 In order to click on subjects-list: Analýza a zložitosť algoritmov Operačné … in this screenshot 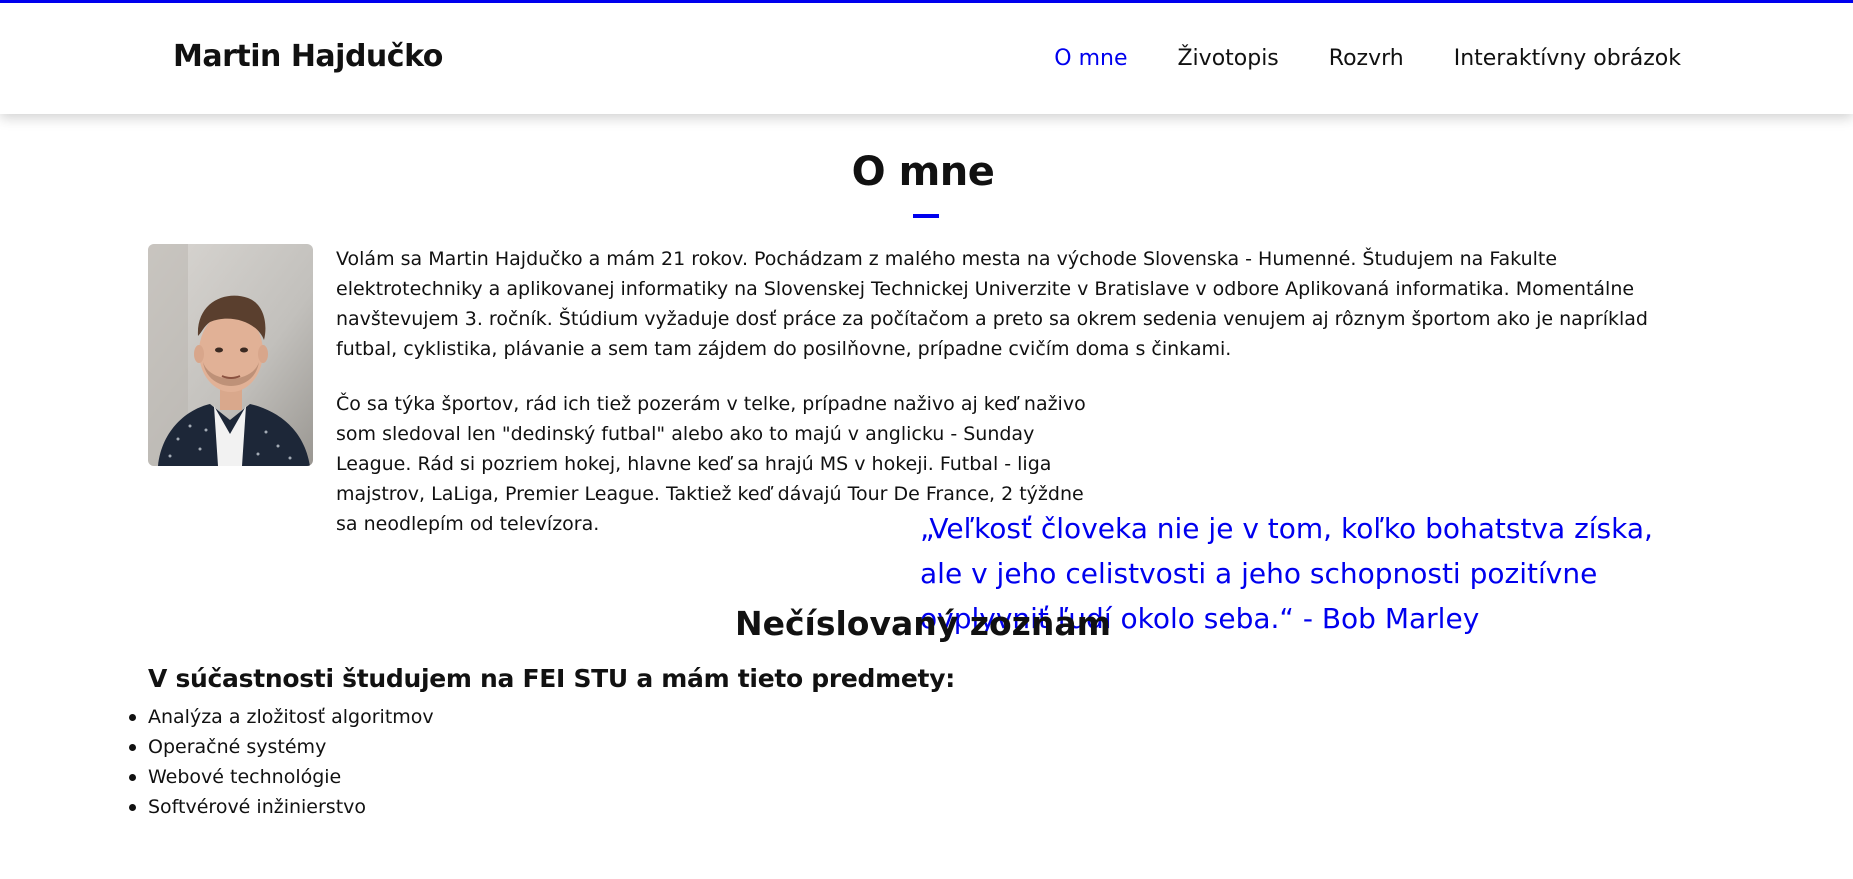, I will do `click(281, 762)`.